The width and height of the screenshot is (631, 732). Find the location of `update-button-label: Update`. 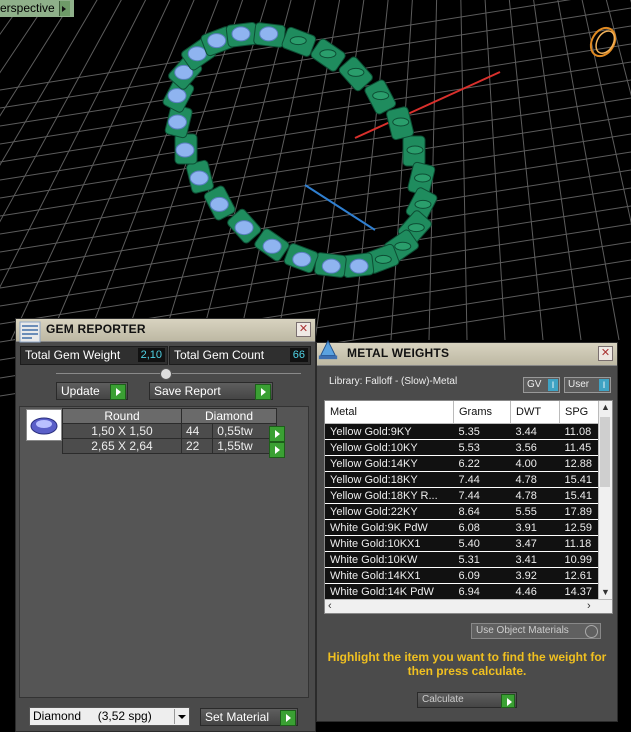

update-button-label: Update is located at coordinates (80, 391).